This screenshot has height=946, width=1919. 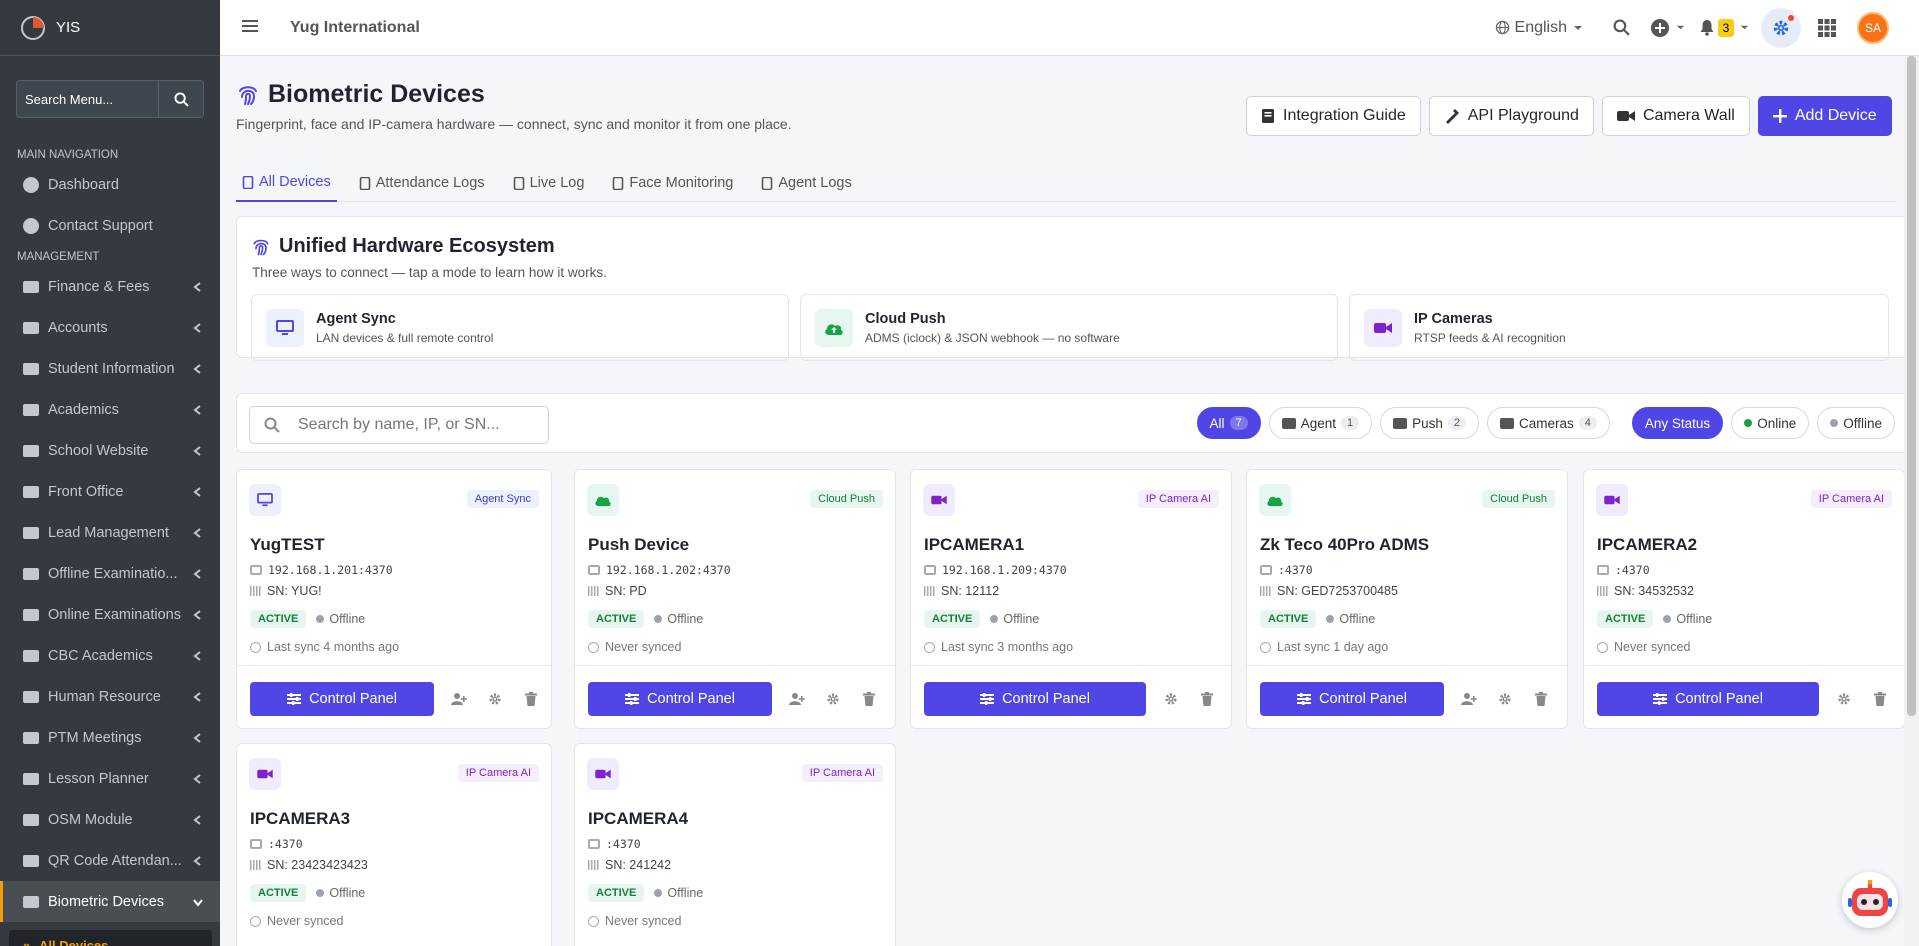 What do you see at coordinates (1770, 423) in the screenshot?
I see `status-chip-online: Online` at bounding box center [1770, 423].